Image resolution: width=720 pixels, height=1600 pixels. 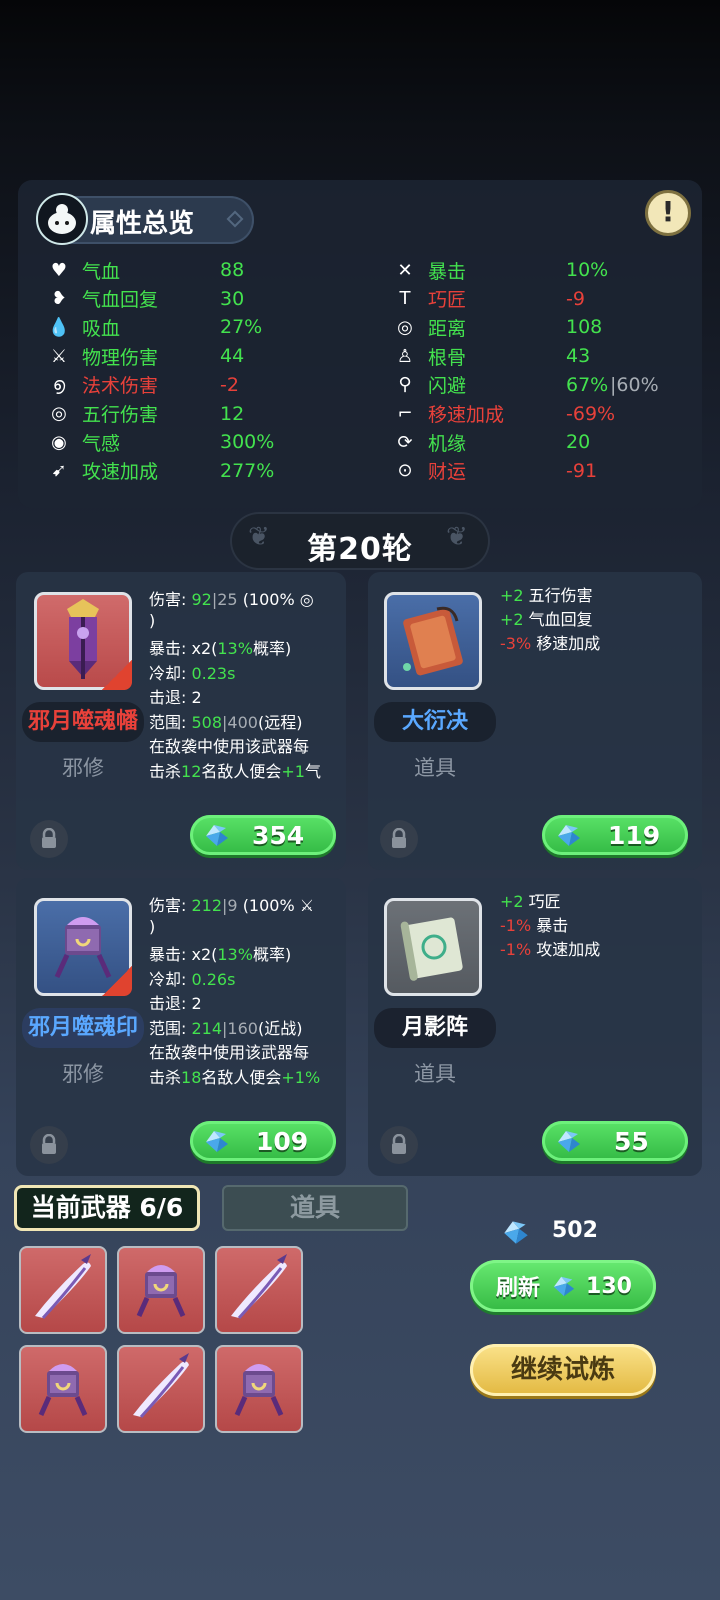 What do you see at coordinates (207, 722) in the screenshot?
I see `text-segment: 508` at bounding box center [207, 722].